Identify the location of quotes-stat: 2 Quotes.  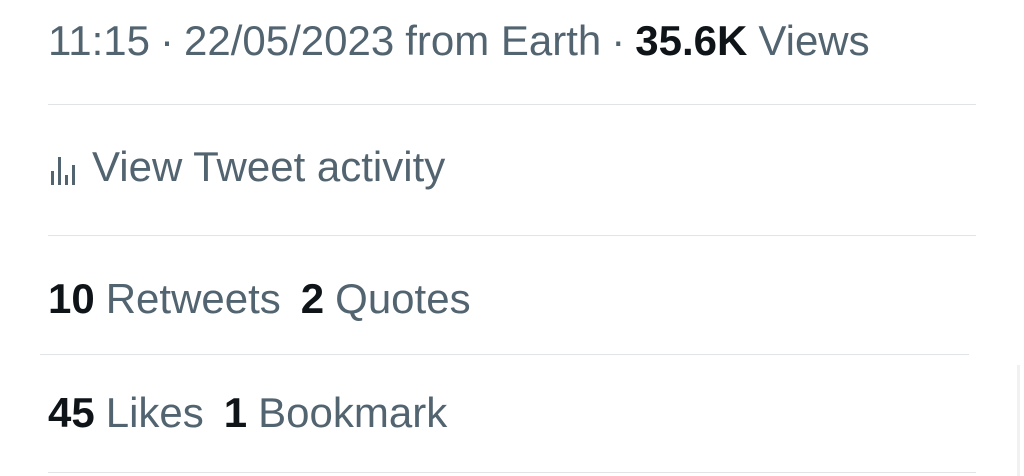
(386, 299).